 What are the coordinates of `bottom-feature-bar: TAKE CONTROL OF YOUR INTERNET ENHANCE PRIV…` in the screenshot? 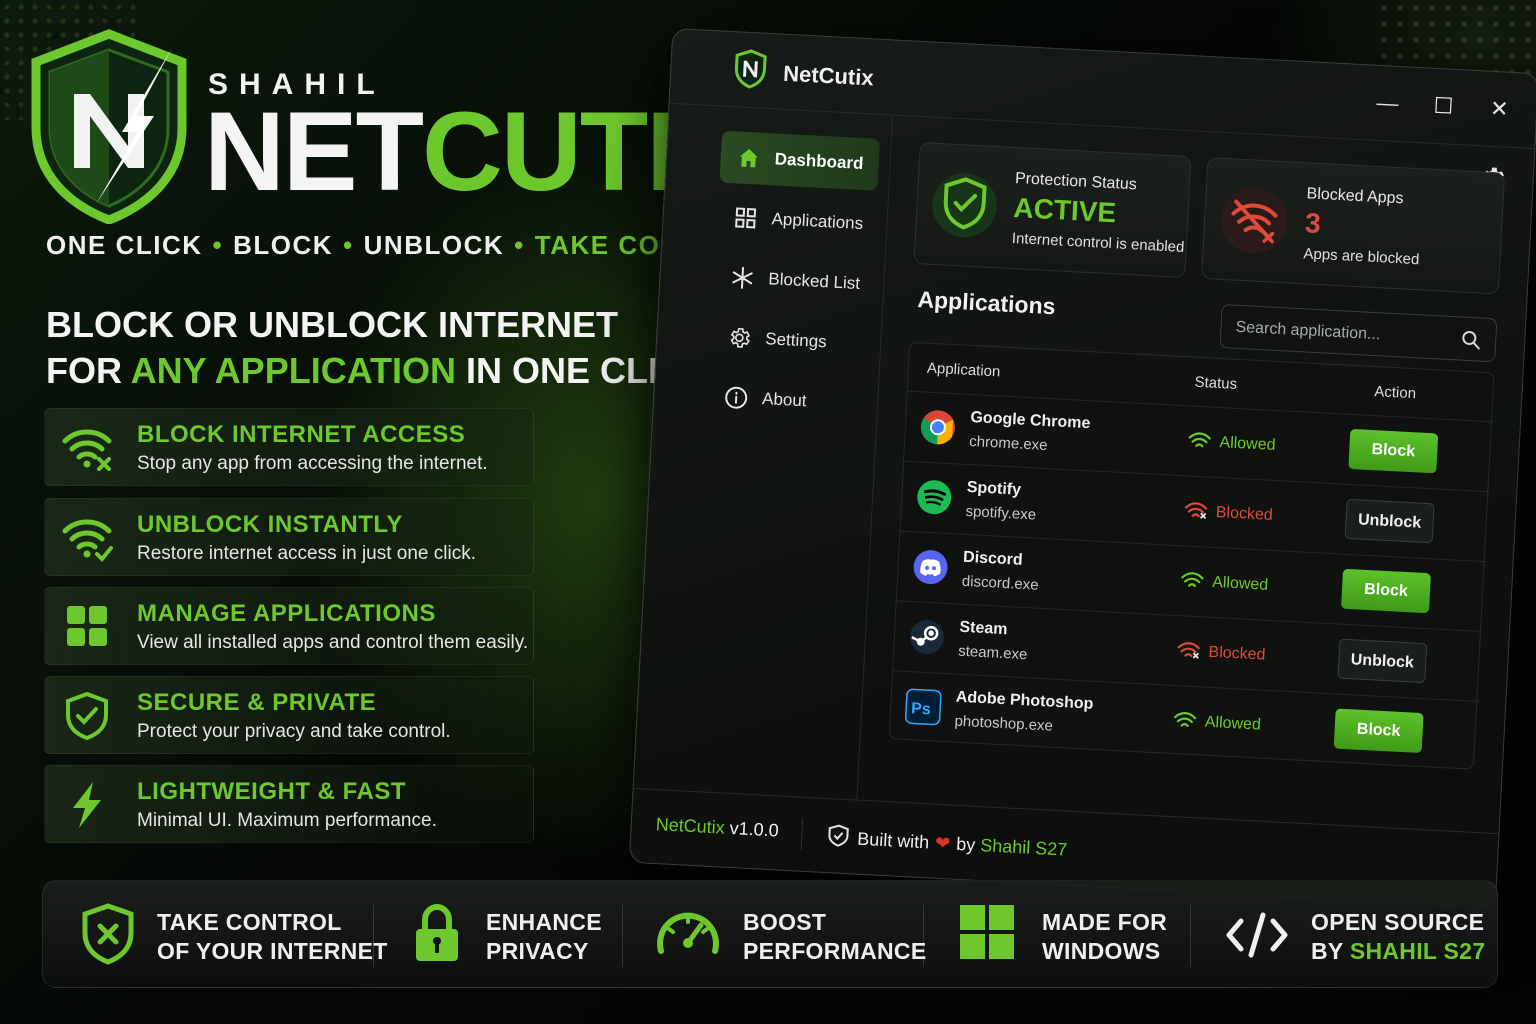 It's located at (770, 934).